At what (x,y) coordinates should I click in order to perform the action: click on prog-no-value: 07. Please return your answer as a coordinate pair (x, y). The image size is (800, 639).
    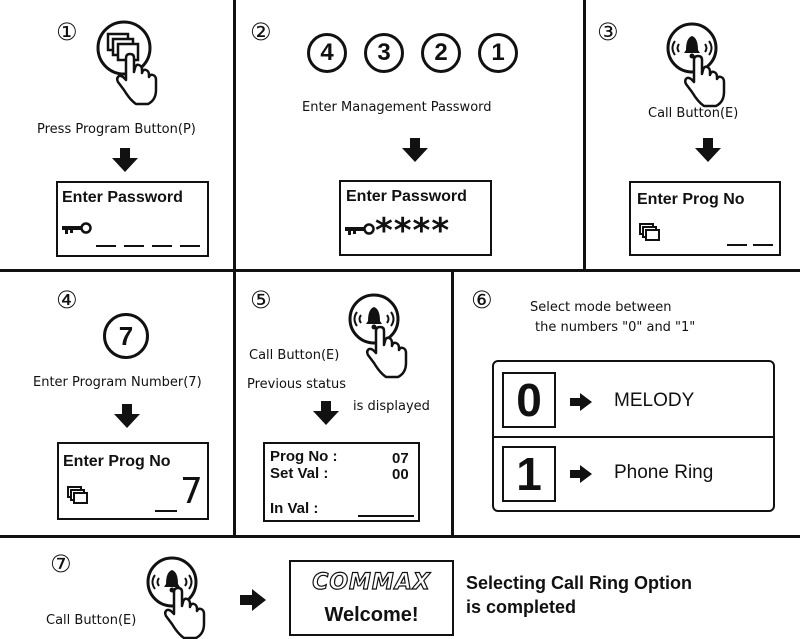
    Looking at the image, I should click on (400, 458).